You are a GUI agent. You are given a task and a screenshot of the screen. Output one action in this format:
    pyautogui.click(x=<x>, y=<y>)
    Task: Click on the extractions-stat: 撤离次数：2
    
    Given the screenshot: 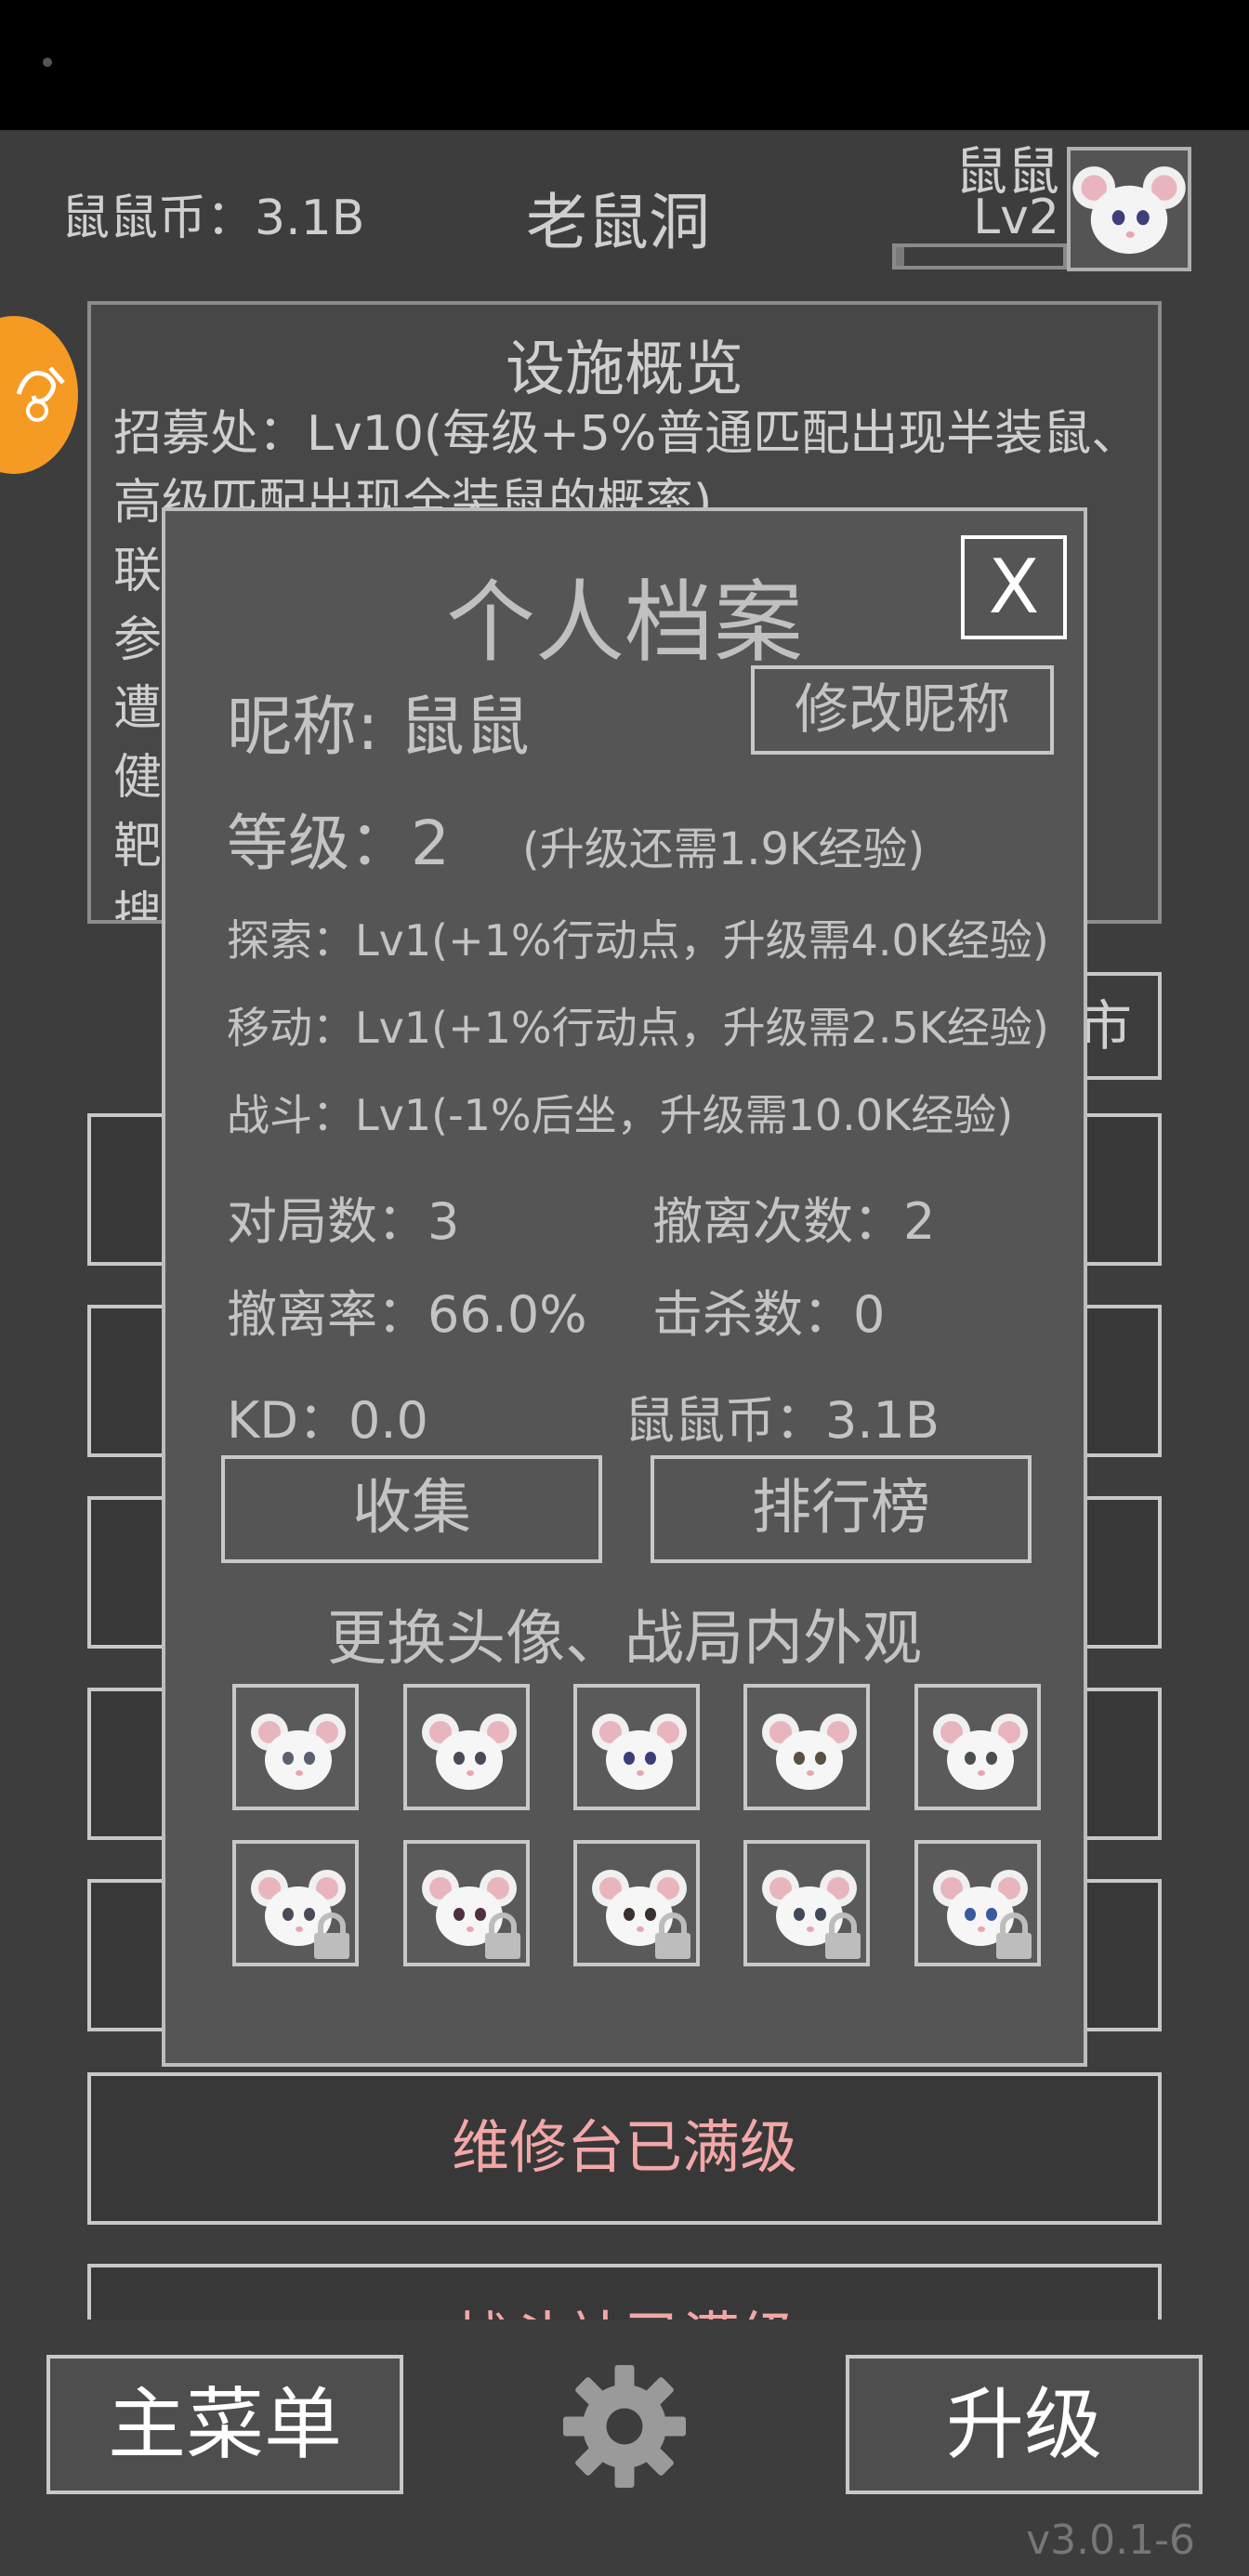 What is the action you would take?
    pyautogui.click(x=794, y=1221)
    